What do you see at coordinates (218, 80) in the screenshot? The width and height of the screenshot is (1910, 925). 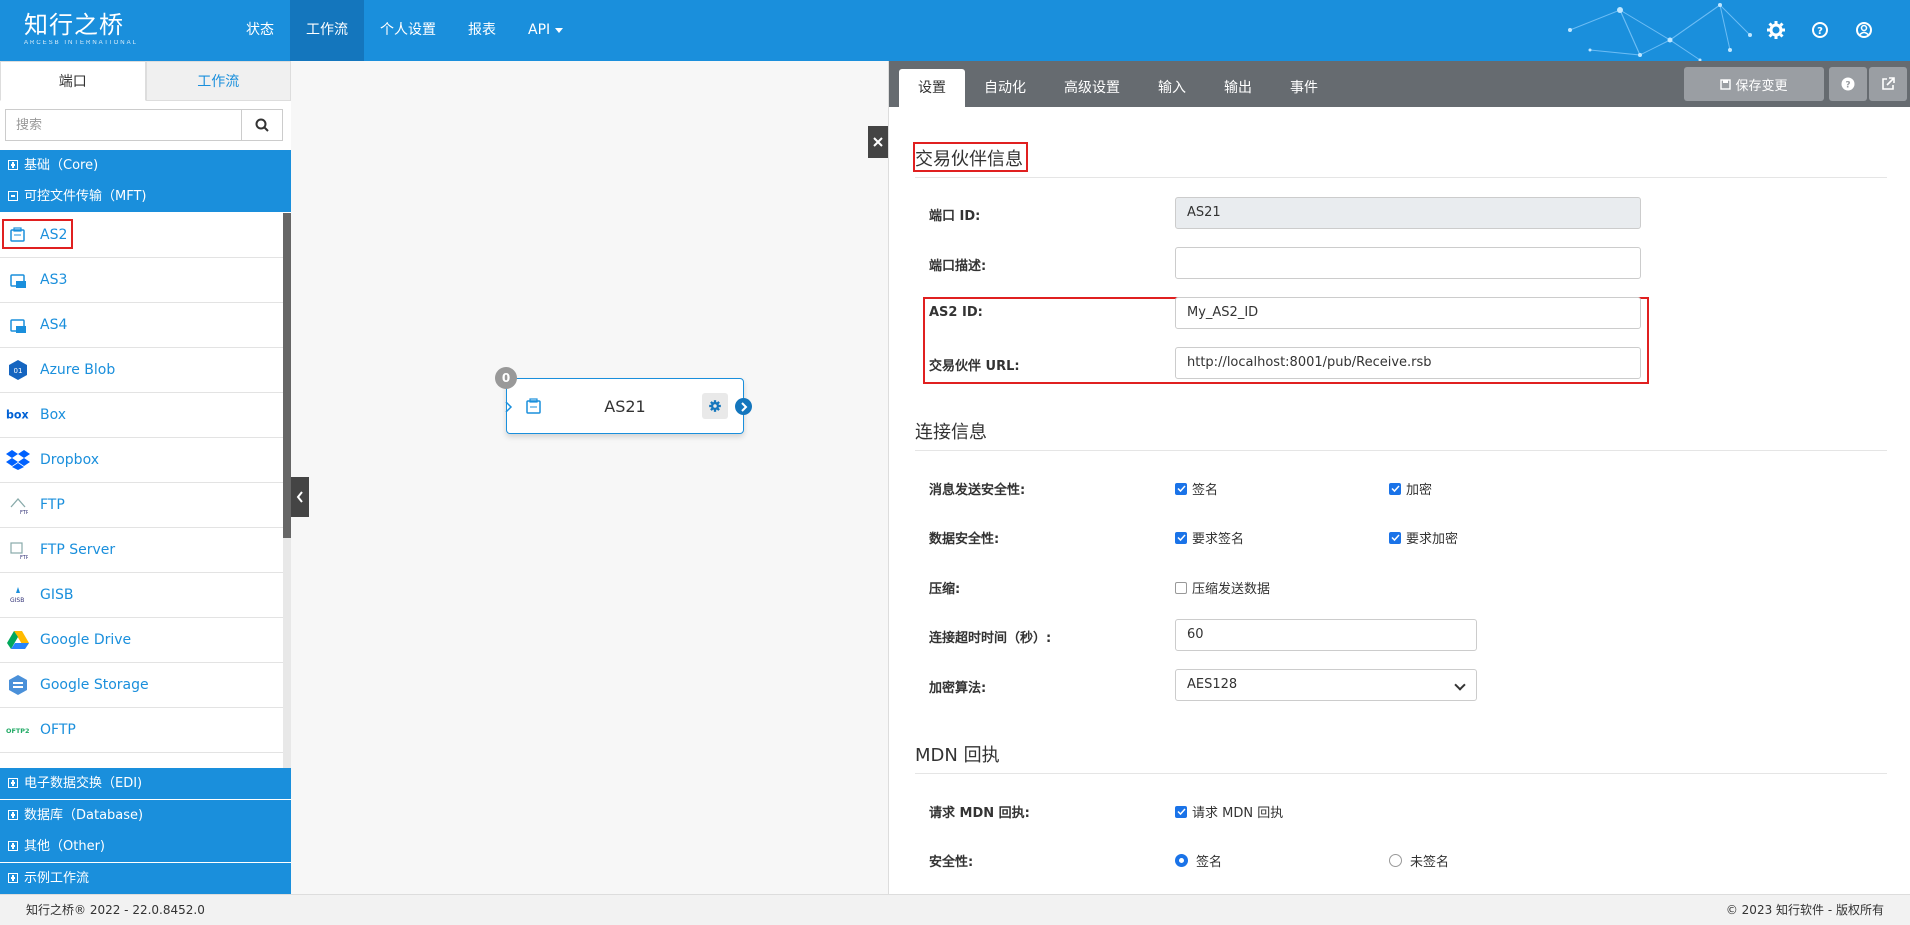 I see `tab-workflows: 工作流` at bounding box center [218, 80].